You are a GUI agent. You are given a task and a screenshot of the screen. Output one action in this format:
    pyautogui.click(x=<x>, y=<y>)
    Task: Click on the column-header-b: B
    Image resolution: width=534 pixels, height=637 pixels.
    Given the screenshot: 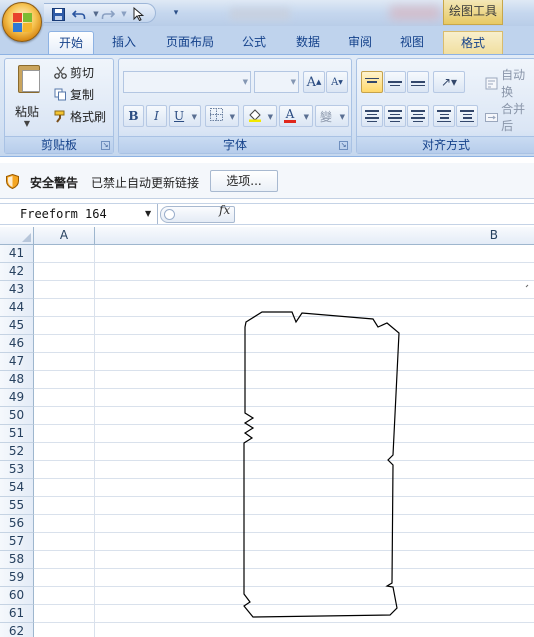 What is the action you would take?
    pyautogui.click(x=314, y=235)
    